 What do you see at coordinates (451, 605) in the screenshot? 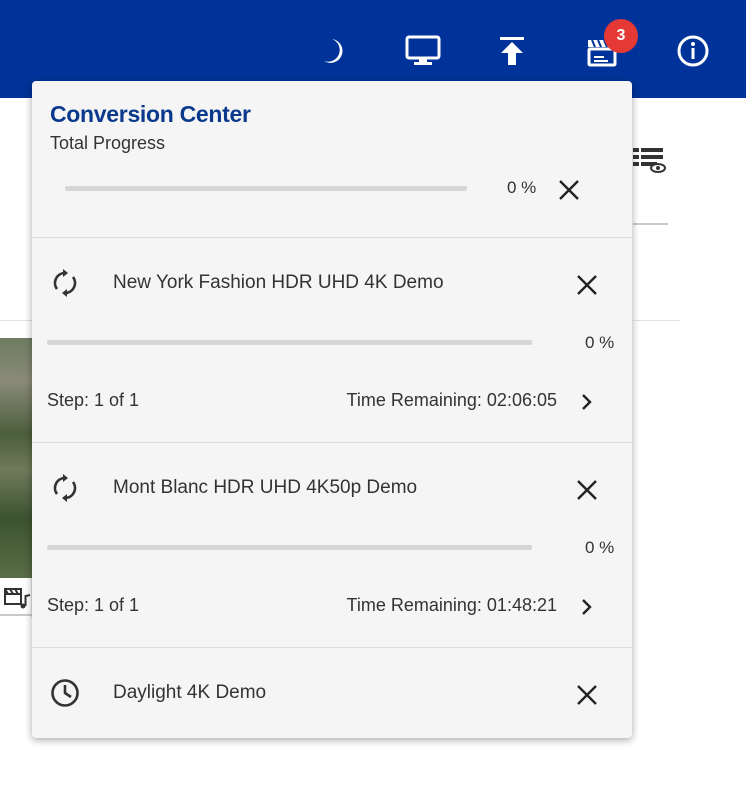
I see `job-time-remaining: Time Remaining: 01:48:21` at bounding box center [451, 605].